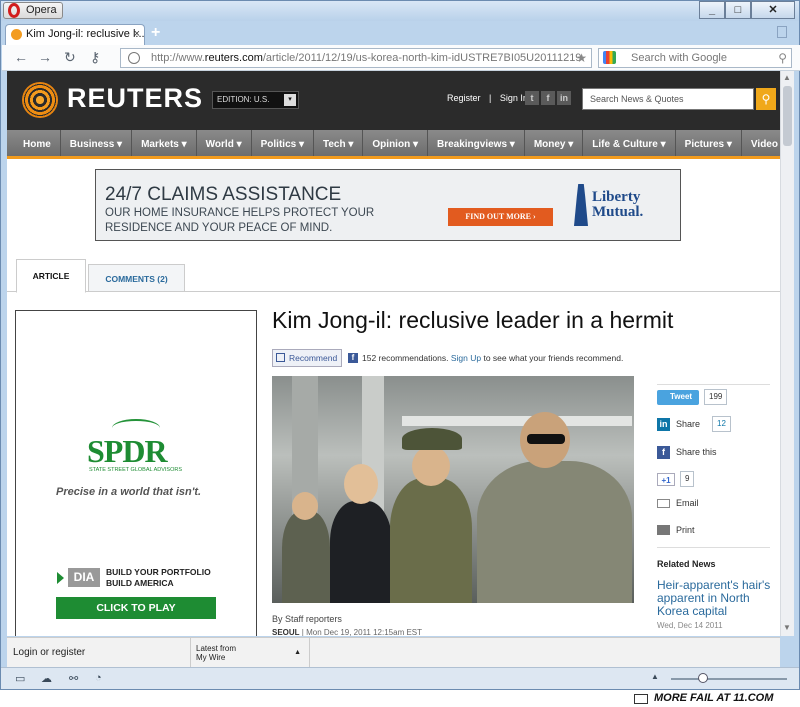 This screenshot has width=800, height=707. Describe the element at coordinates (405, 358) in the screenshot. I see `rec-count: 152 recommendations.` at that location.